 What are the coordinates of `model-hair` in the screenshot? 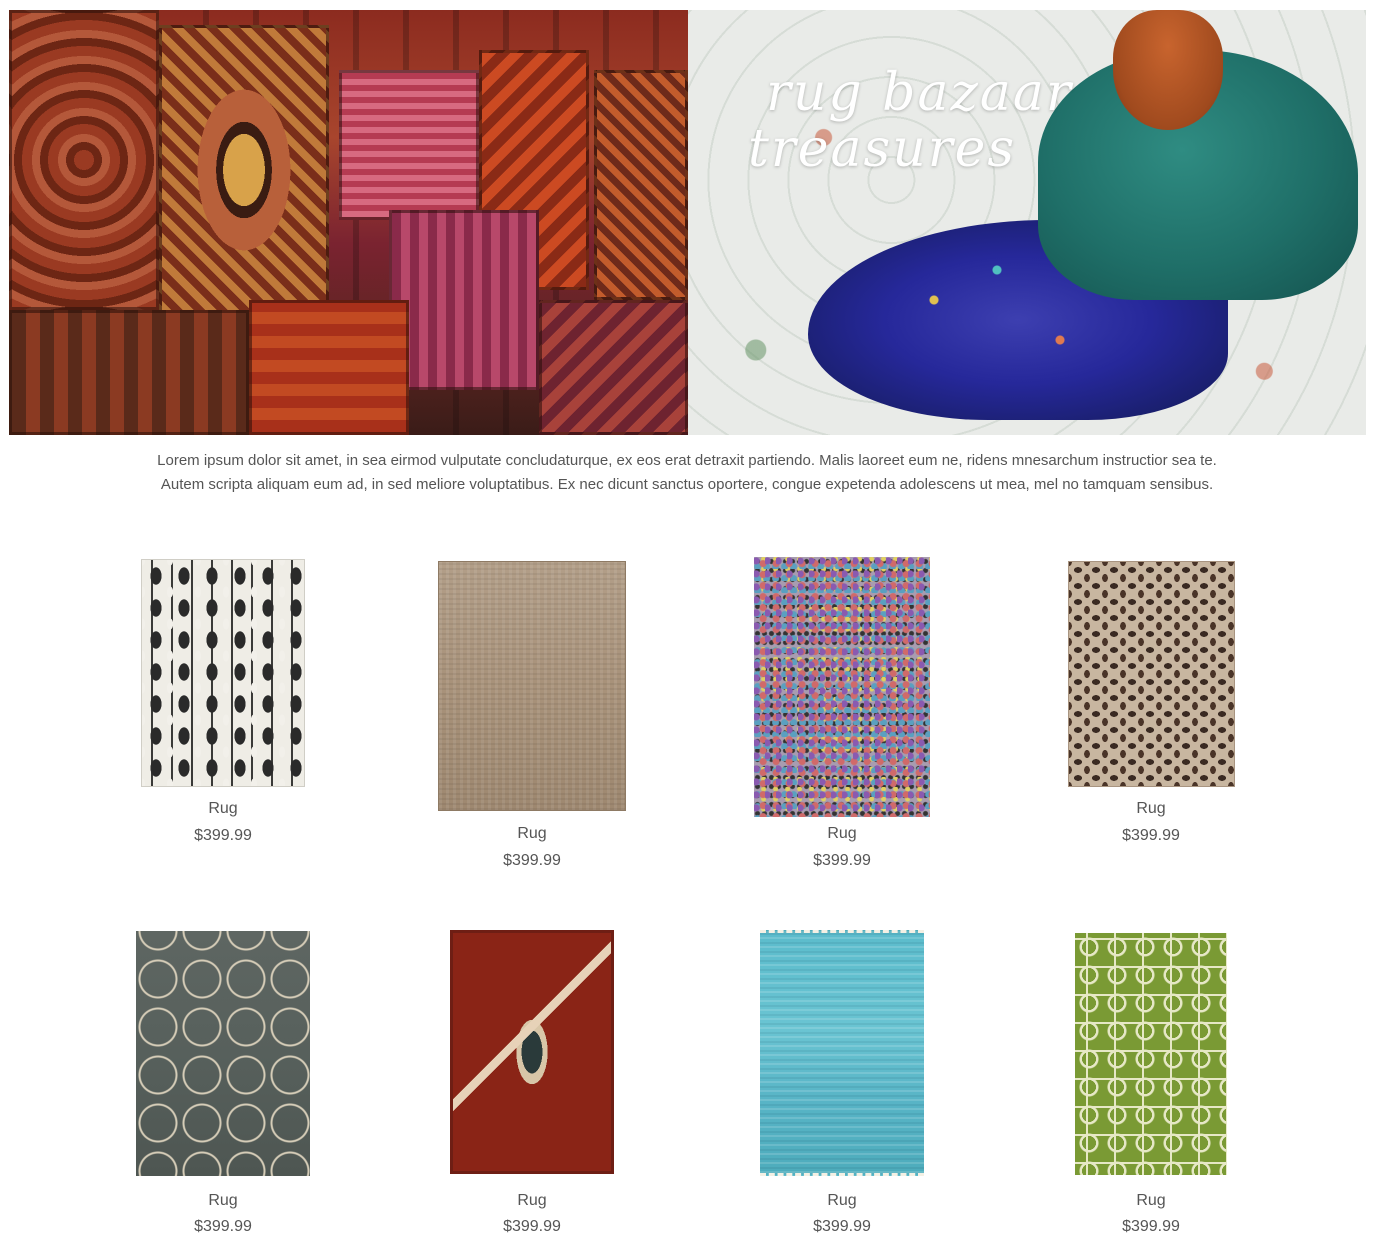 It's located at (1168, 70).